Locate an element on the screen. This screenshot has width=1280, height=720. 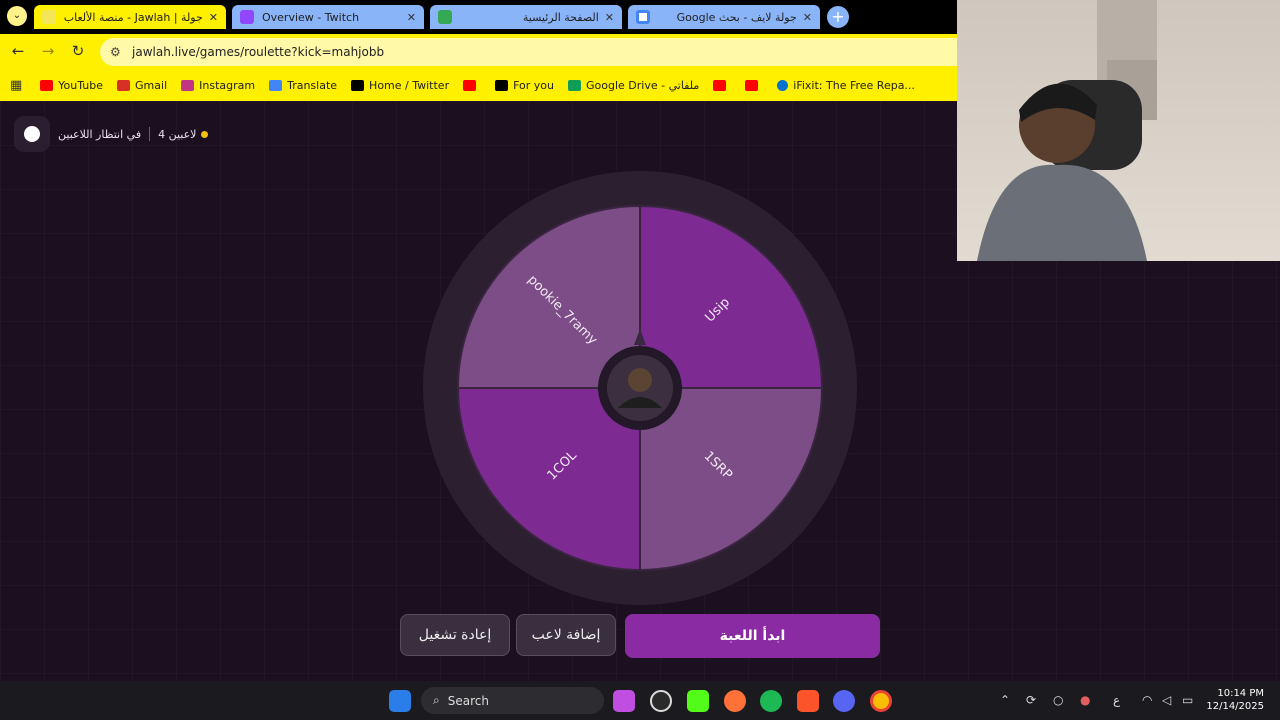
start-menu-icon is located at coordinates (400, 701).